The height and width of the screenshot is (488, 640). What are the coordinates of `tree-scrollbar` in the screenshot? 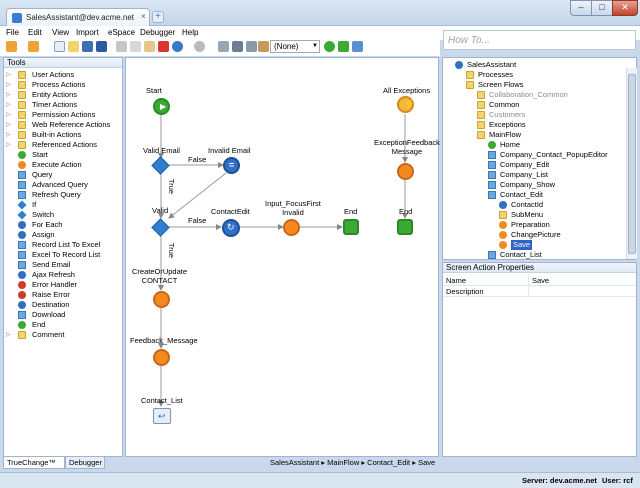 It's located at (631, 163).